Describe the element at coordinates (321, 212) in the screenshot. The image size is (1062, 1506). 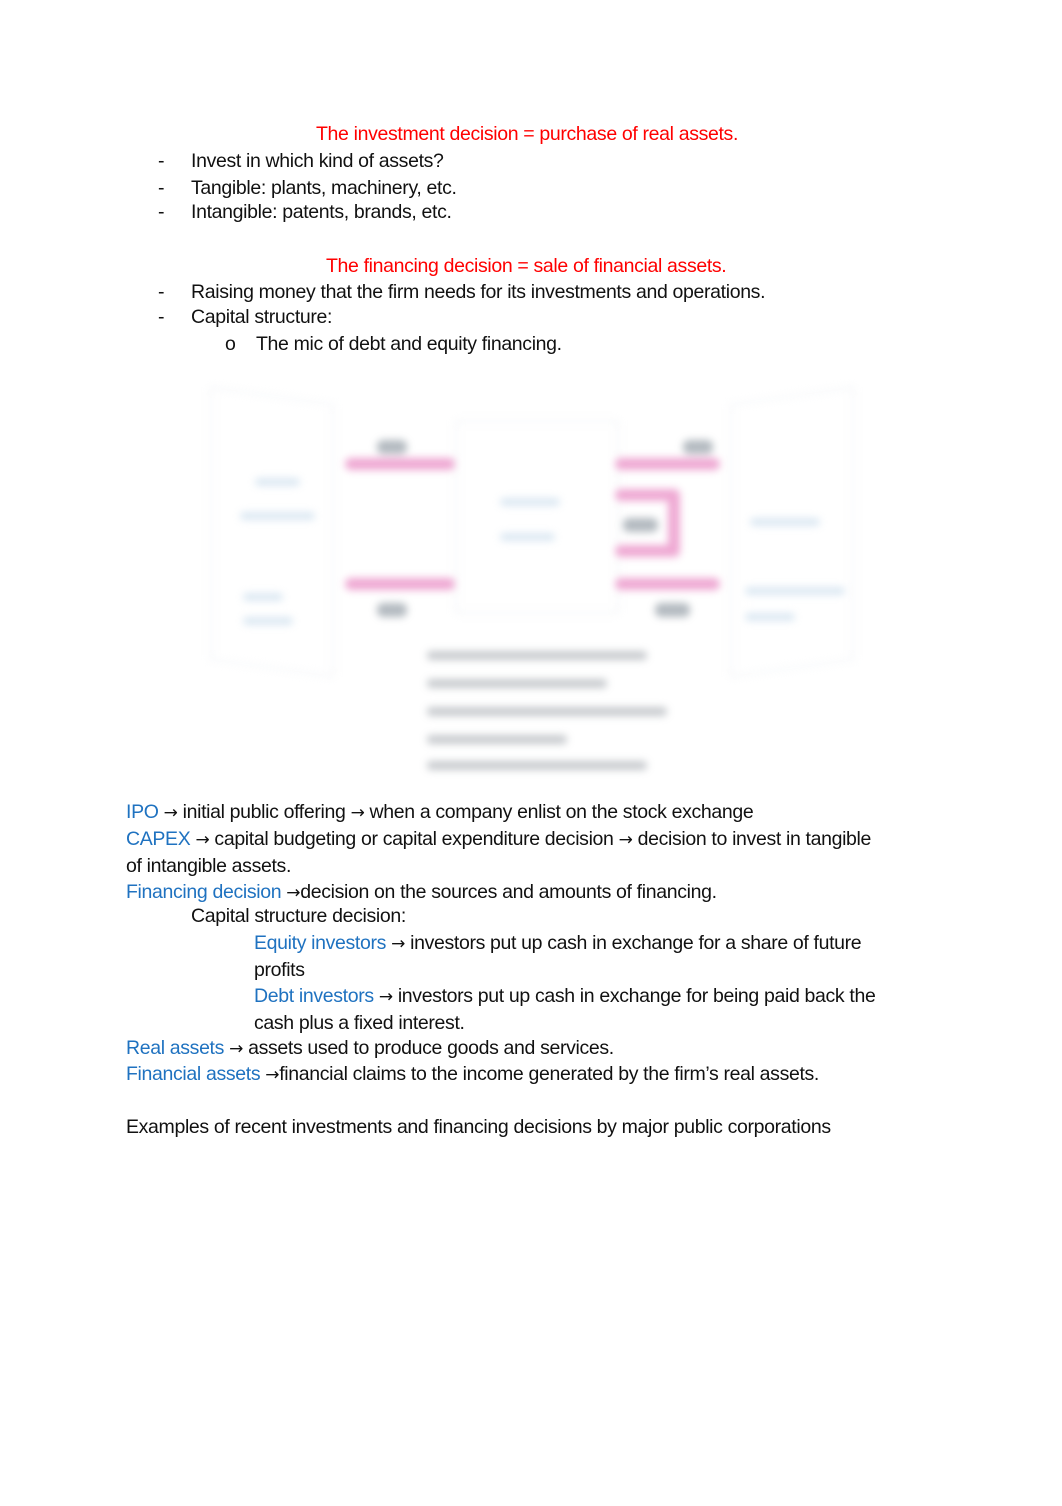
I see `bullet-text: Intangible: patents, brands, etc.` at that location.